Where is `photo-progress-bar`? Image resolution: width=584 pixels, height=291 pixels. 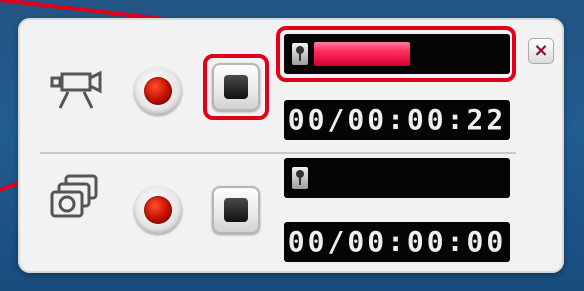 photo-progress-bar is located at coordinates (397, 178).